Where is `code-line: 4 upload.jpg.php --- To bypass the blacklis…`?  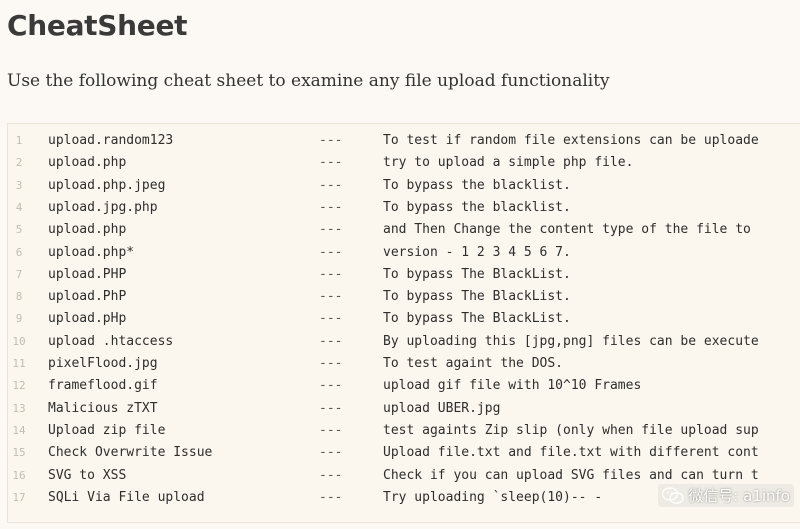 code-line: 4 upload.jpg.php --- To bypass the blacklis… is located at coordinates (404, 208).